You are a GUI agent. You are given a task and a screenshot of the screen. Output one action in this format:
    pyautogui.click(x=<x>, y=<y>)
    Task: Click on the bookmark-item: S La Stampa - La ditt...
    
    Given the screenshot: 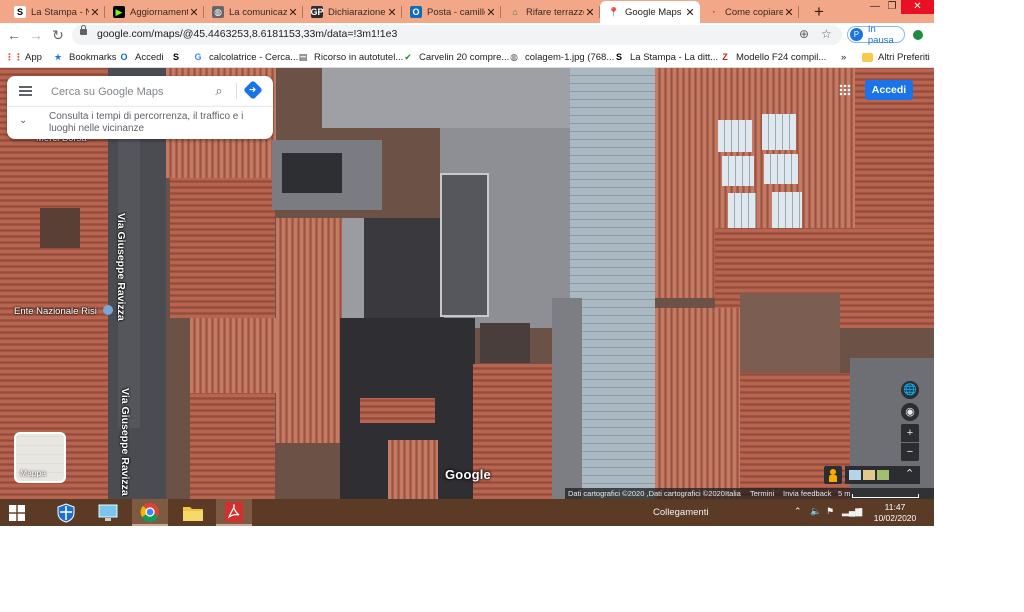 What is the action you would take?
    pyautogui.click(x=665, y=57)
    